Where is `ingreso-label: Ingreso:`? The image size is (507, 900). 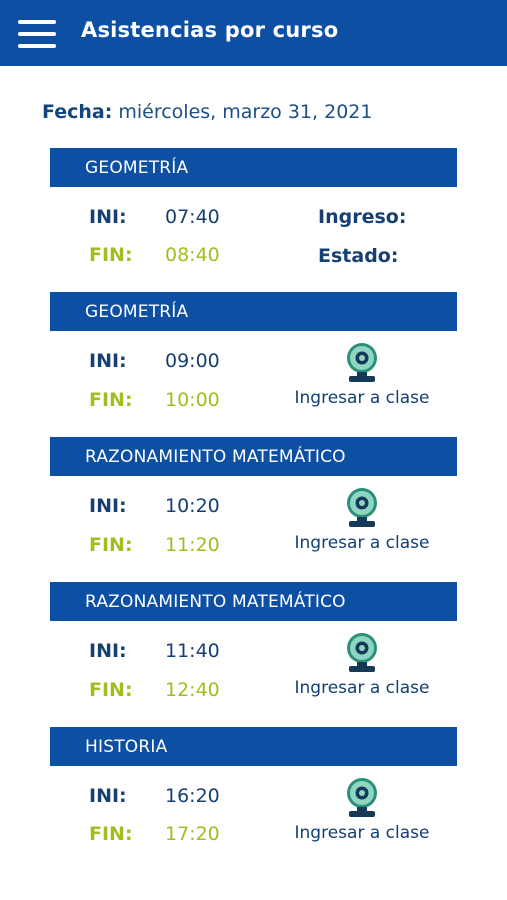
ingreso-label: Ingreso: is located at coordinates (362, 217).